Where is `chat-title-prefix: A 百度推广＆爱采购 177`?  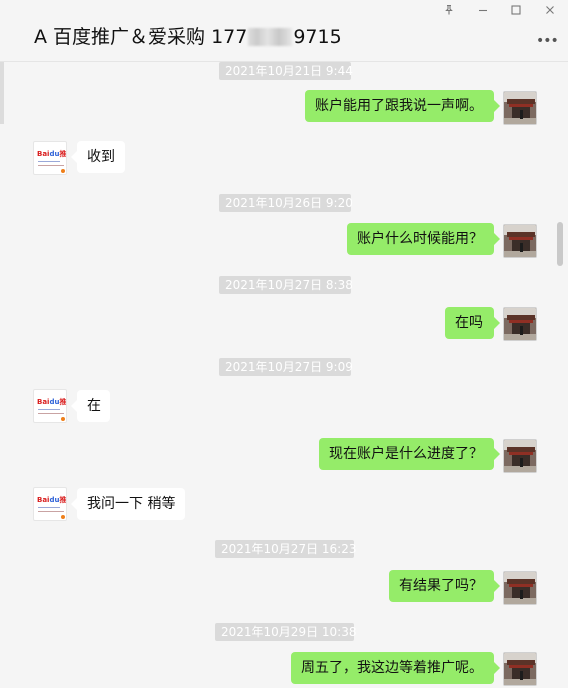 chat-title-prefix: A 百度推广＆爱采购 177 is located at coordinates (141, 37).